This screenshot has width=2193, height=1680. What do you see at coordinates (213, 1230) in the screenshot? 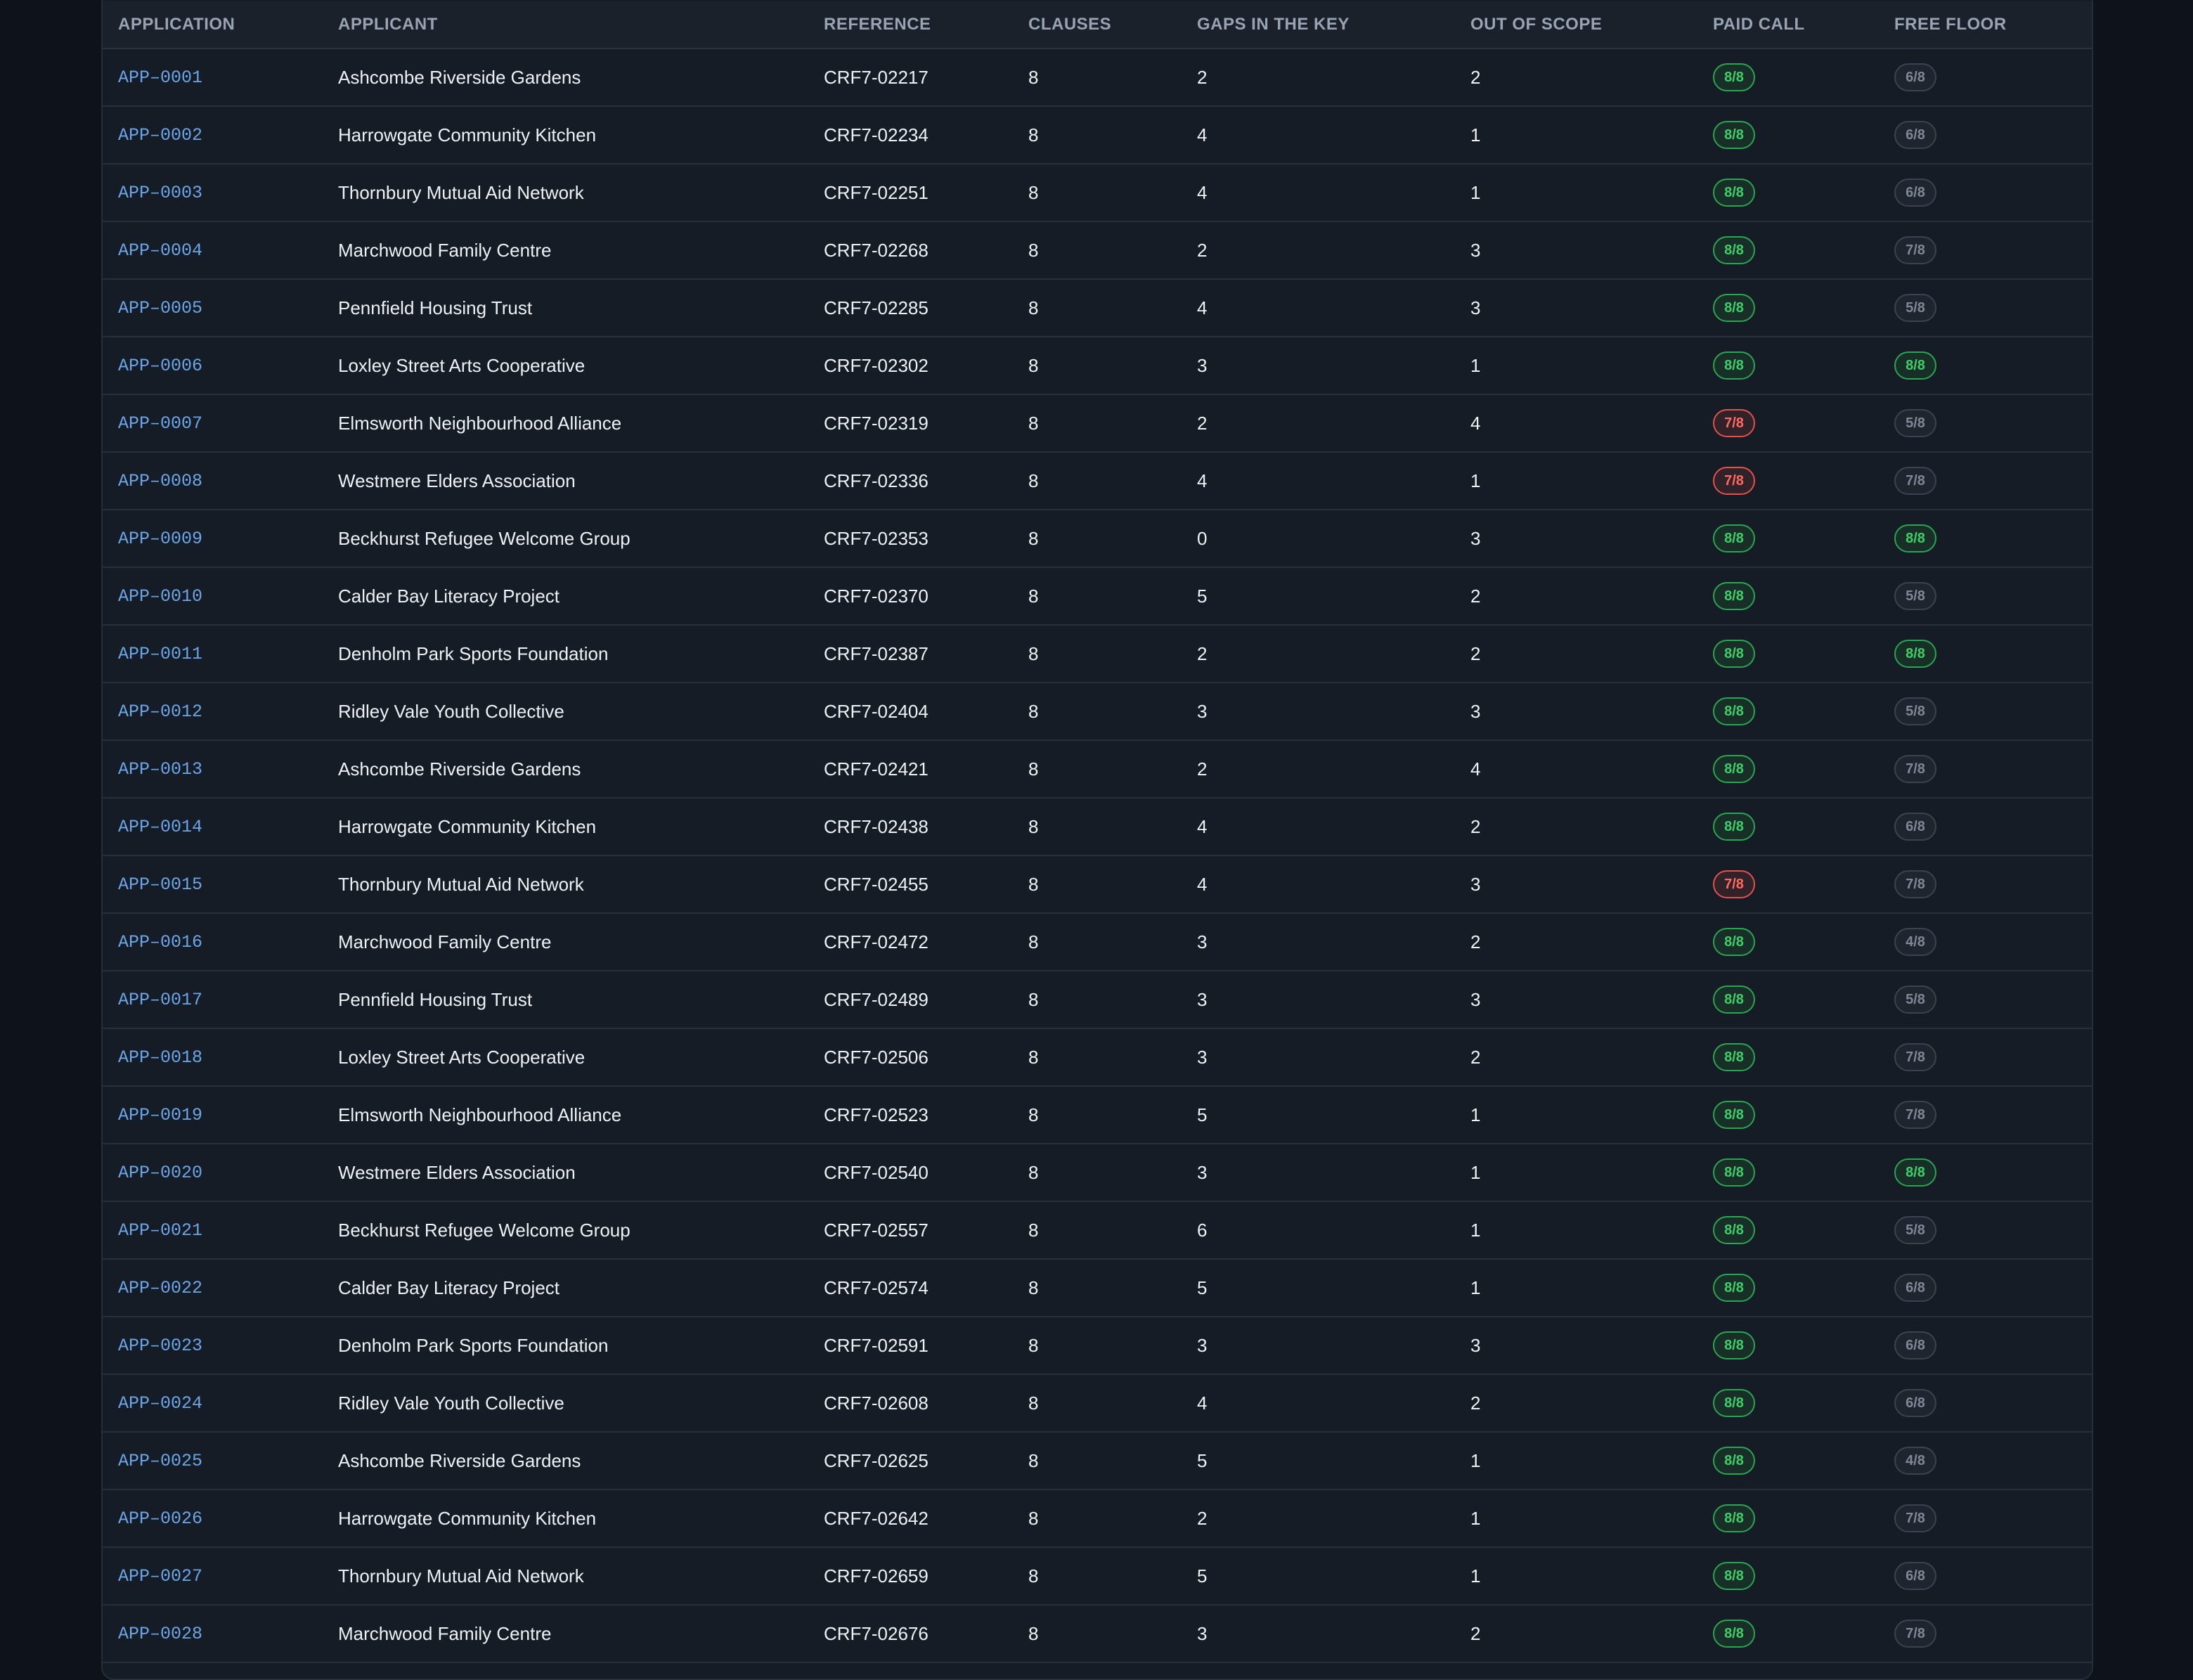
I see `application-id-link: APP–0021` at bounding box center [213, 1230].